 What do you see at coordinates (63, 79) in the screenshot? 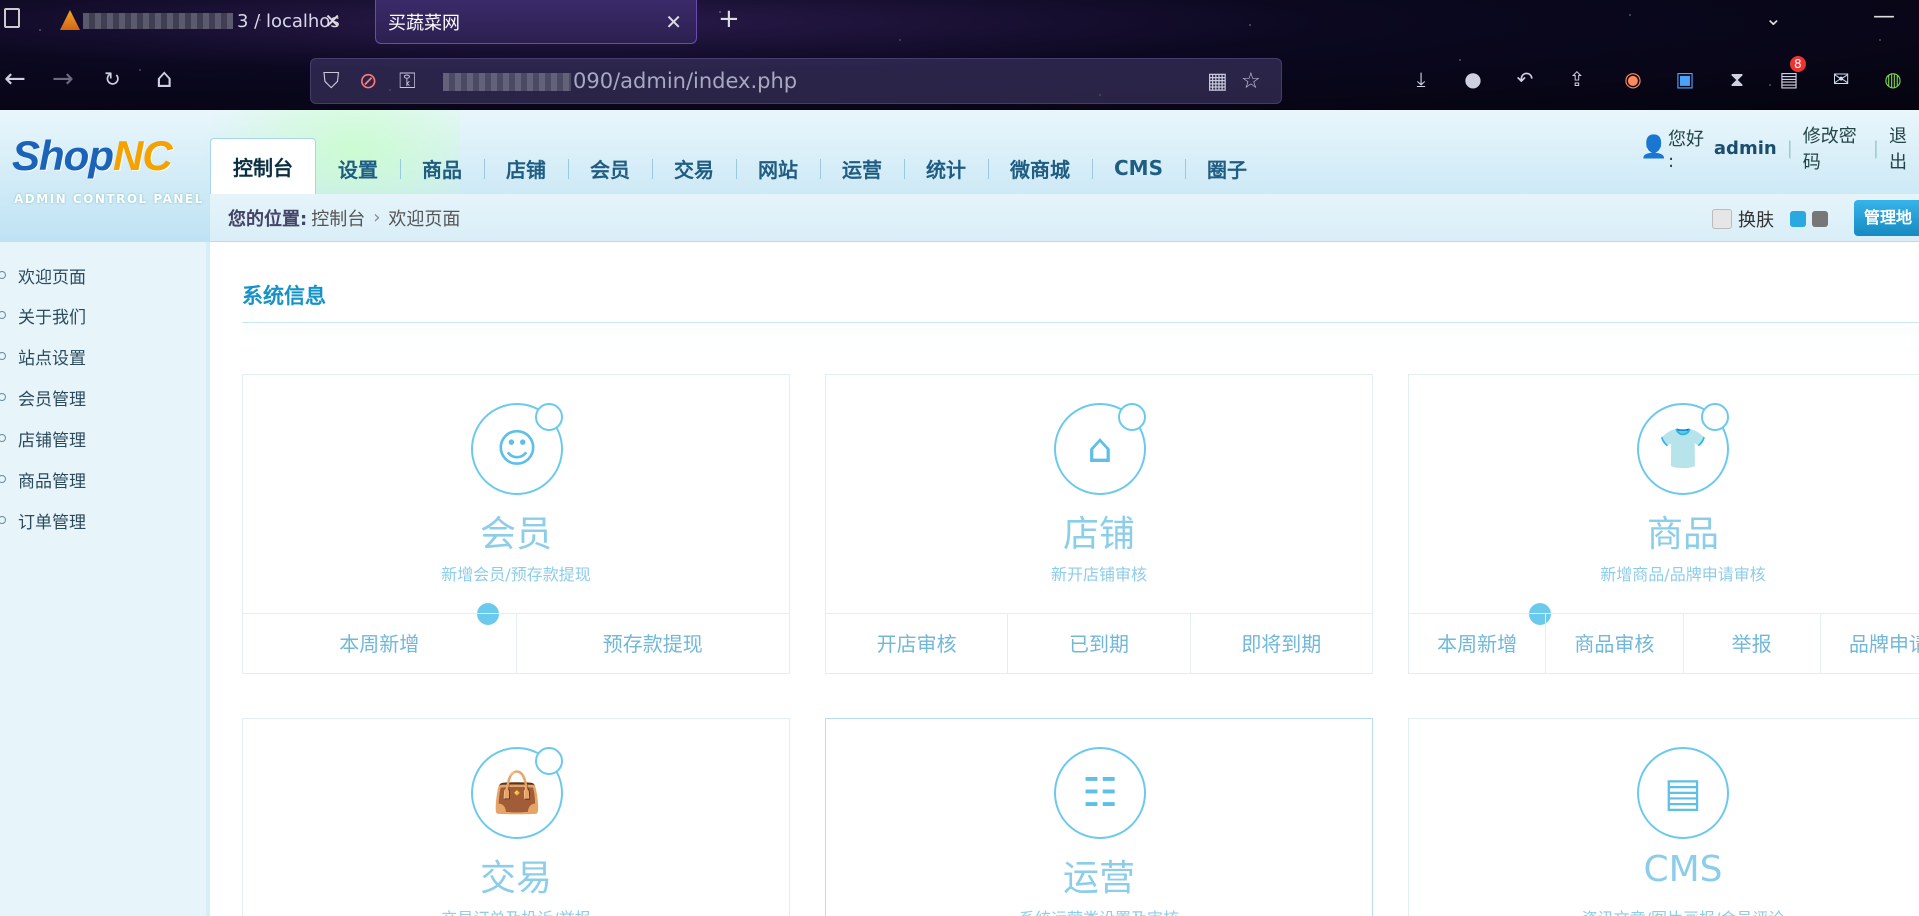
I see `forward-icon: →` at bounding box center [63, 79].